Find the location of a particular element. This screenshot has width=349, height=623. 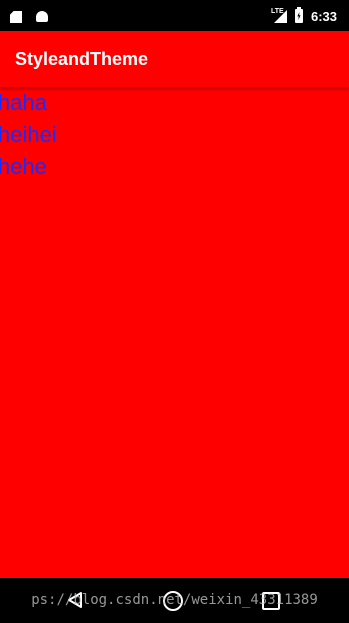

battery-charging-icon is located at coordinates (298, 15).